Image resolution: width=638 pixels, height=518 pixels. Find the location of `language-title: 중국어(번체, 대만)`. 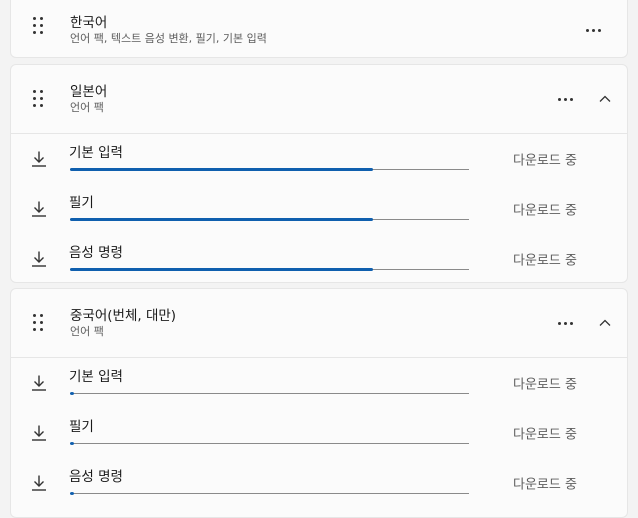

language-title: 중국어(번체, 대만) is located at coordinates (123, 316).